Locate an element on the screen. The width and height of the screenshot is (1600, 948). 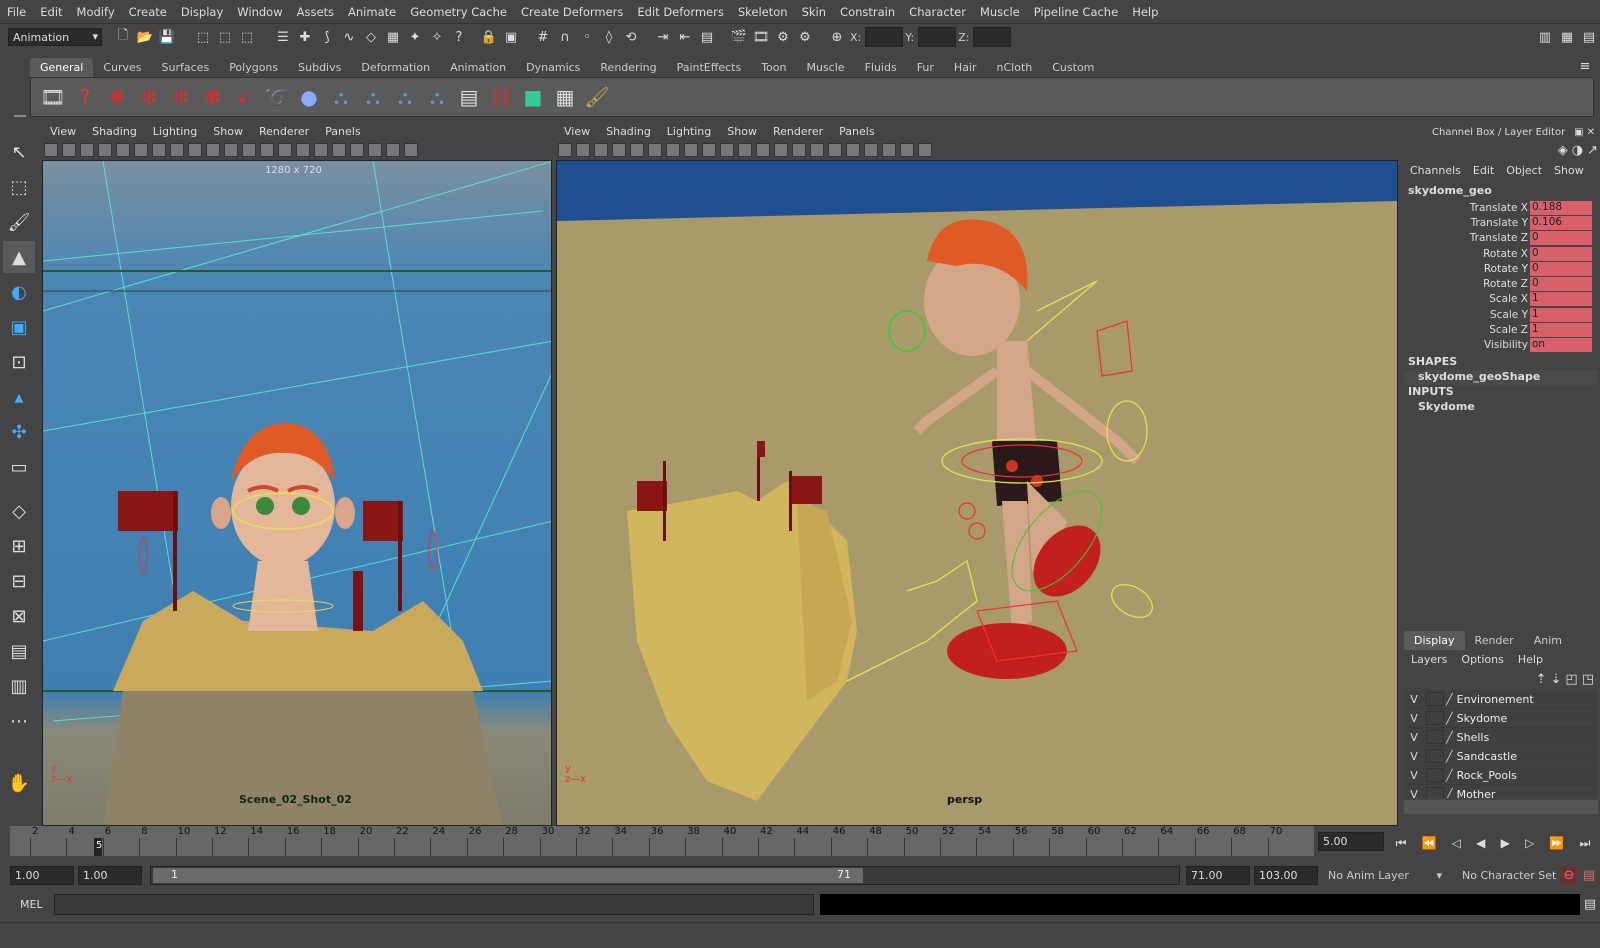
select-dynamics-icon: ✦ is located at coordinates (415, 37).